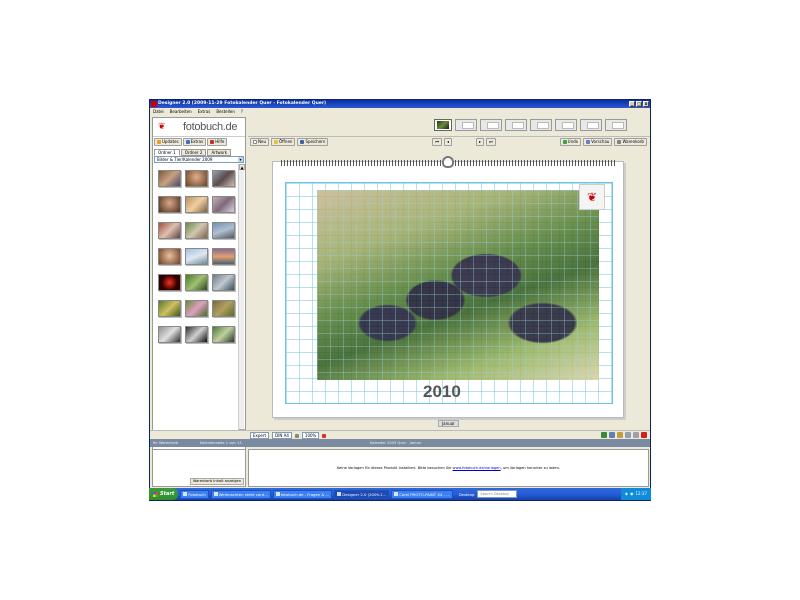  What do you see at coordinates (277, 494) in the screenshot?
I see `browser-icon` at bounding box center [277, 494].